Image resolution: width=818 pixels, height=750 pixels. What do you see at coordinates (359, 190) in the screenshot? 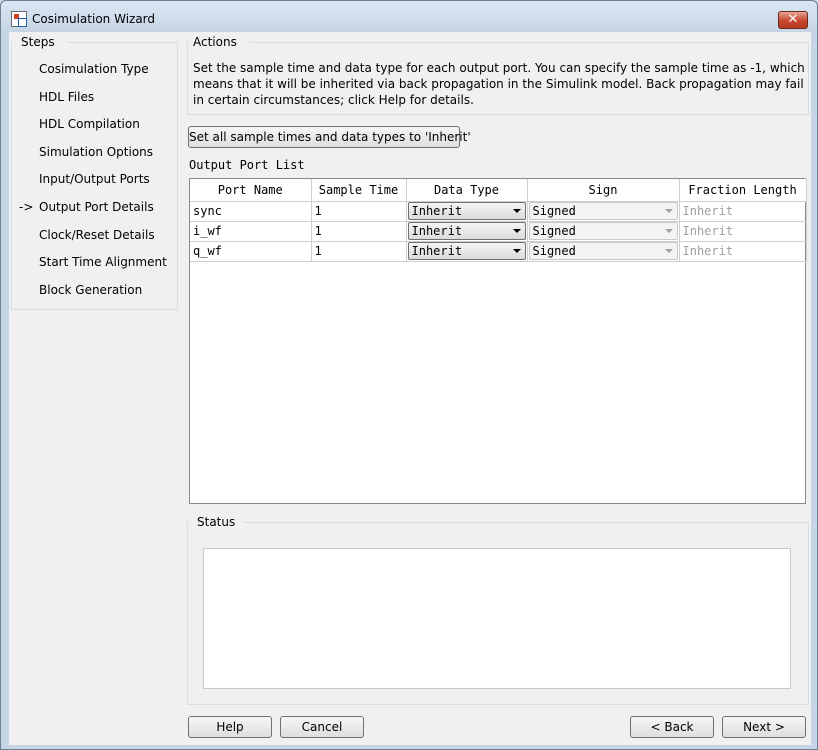
I see `column-header-sample-time: Sample Time` at bounding box center [359, 190].